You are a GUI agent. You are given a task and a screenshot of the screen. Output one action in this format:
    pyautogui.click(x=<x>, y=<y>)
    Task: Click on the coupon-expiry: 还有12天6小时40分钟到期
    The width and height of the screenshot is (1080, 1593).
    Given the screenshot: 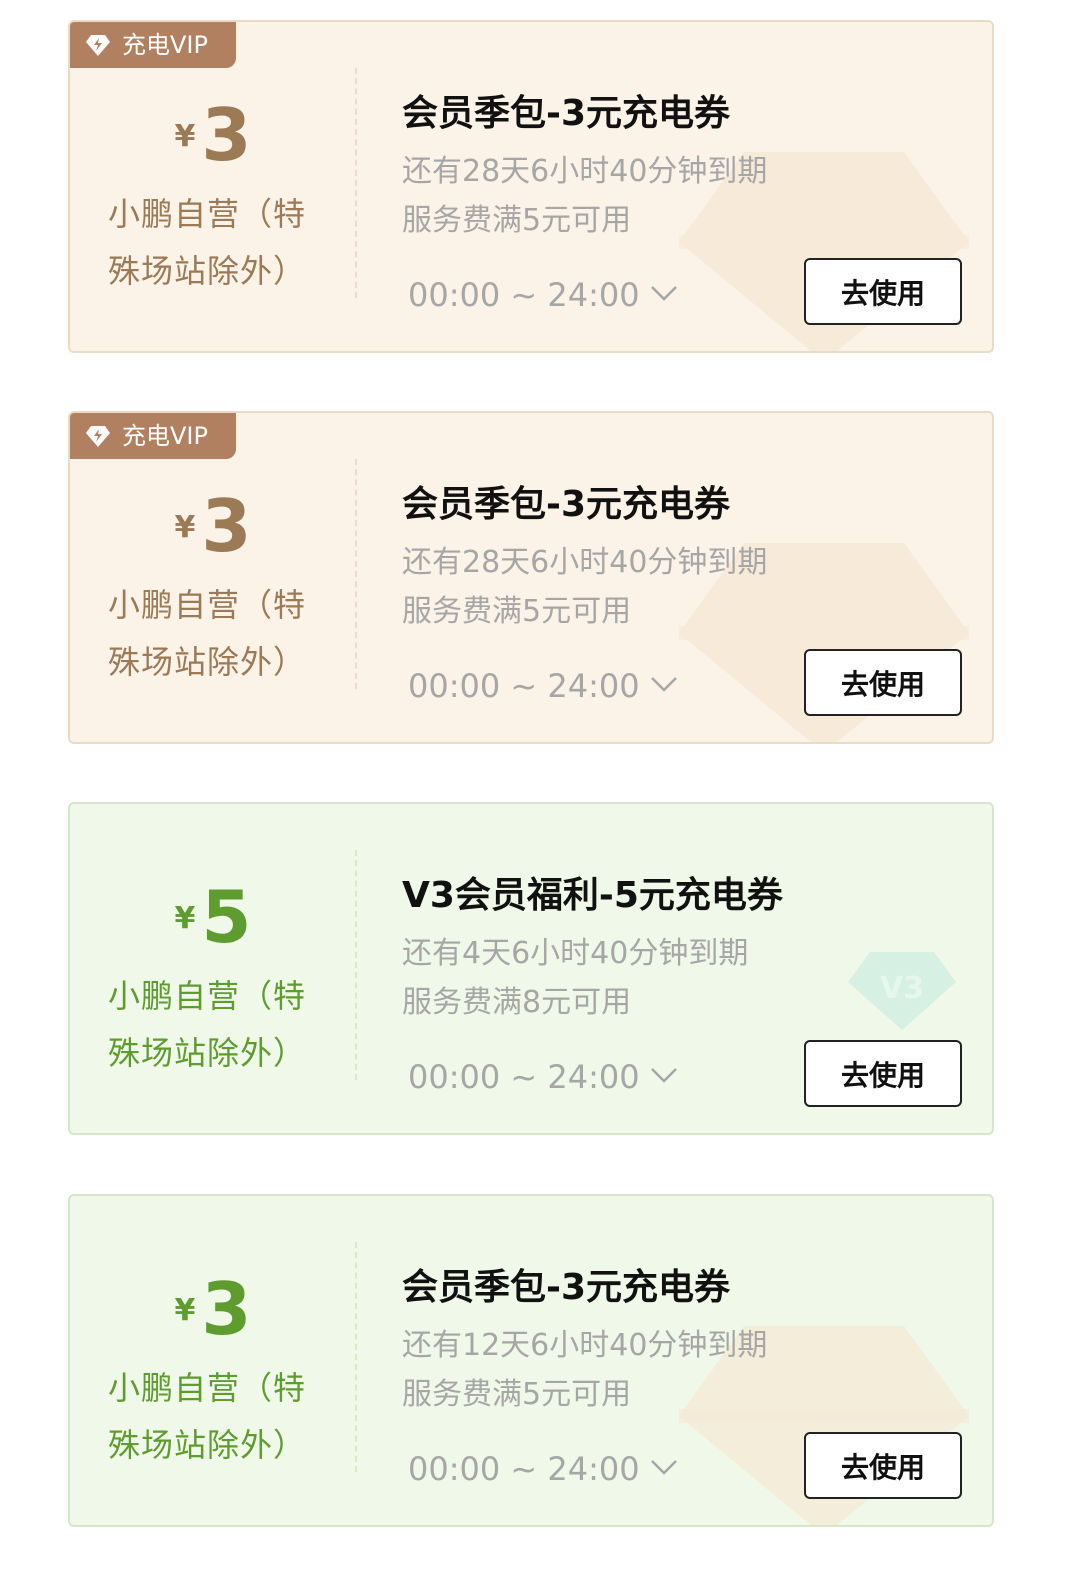 What is the action you would take?
    pyautogui.click(x=585, y=1345)
    